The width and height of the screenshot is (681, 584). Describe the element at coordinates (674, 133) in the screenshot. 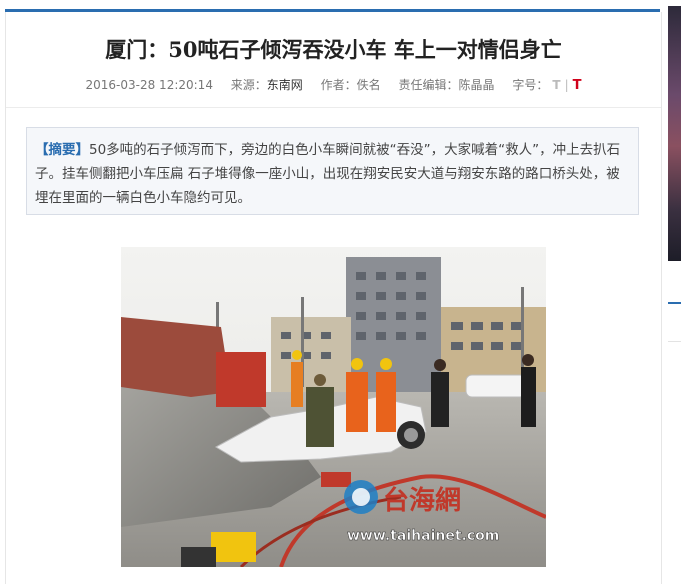

I see `sidebar-thumbnail` at that location.